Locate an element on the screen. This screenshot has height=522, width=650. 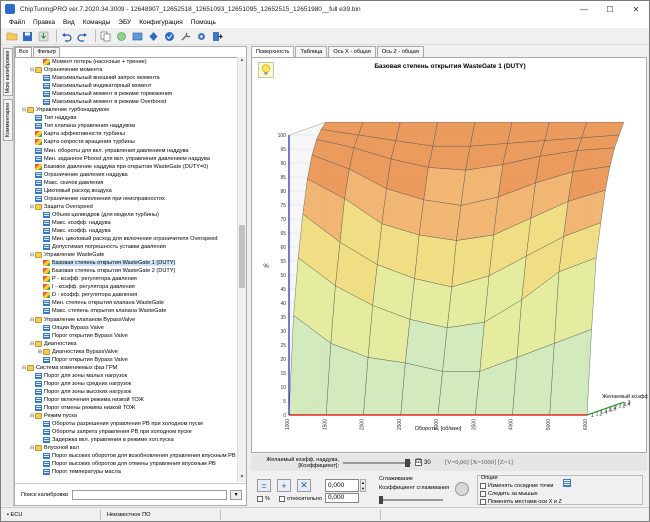
tree-item: Тип клапана управления наддувом is located at coordinates (126, 126).